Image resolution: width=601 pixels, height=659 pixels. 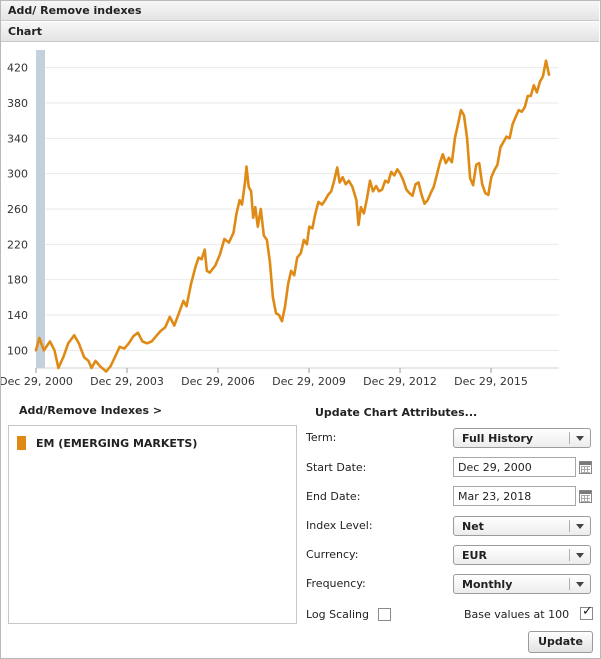 I want to click on frequency-label: Frequency:, so click(x=336, y=583).